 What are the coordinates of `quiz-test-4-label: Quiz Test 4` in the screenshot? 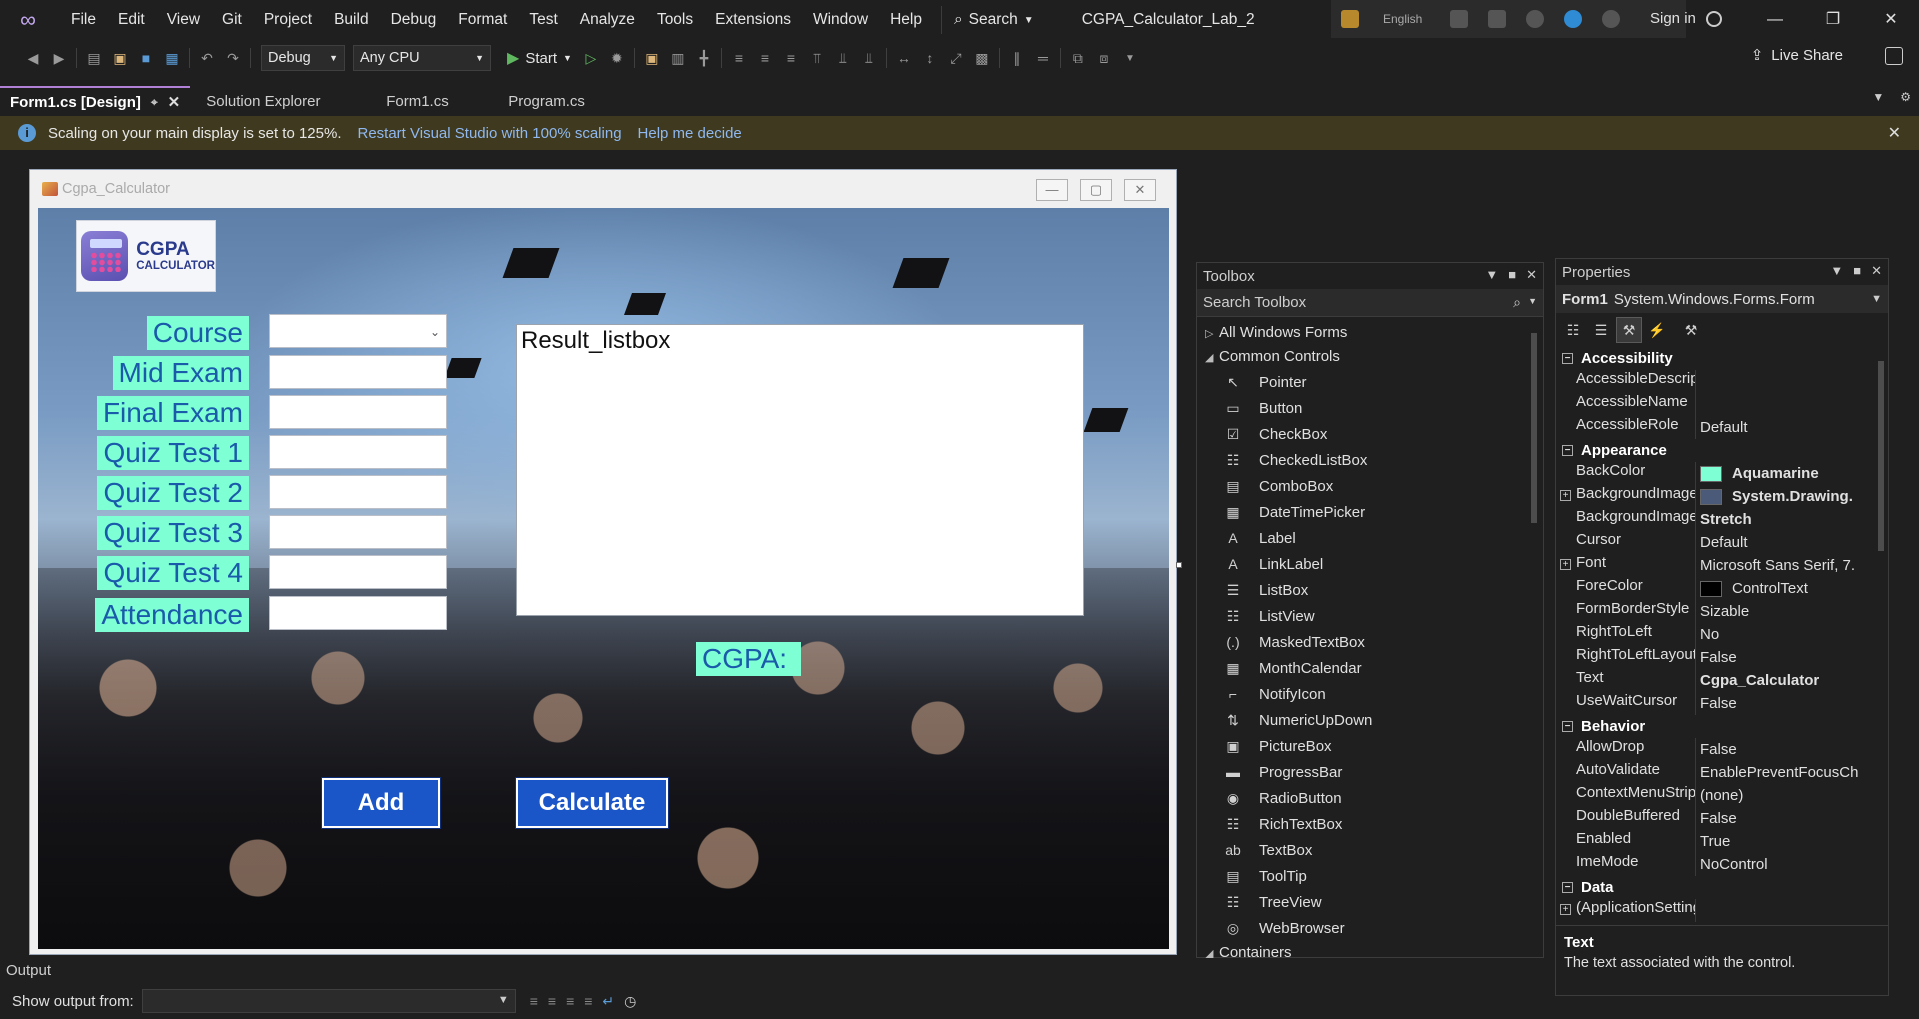 It's located at (173, 573).